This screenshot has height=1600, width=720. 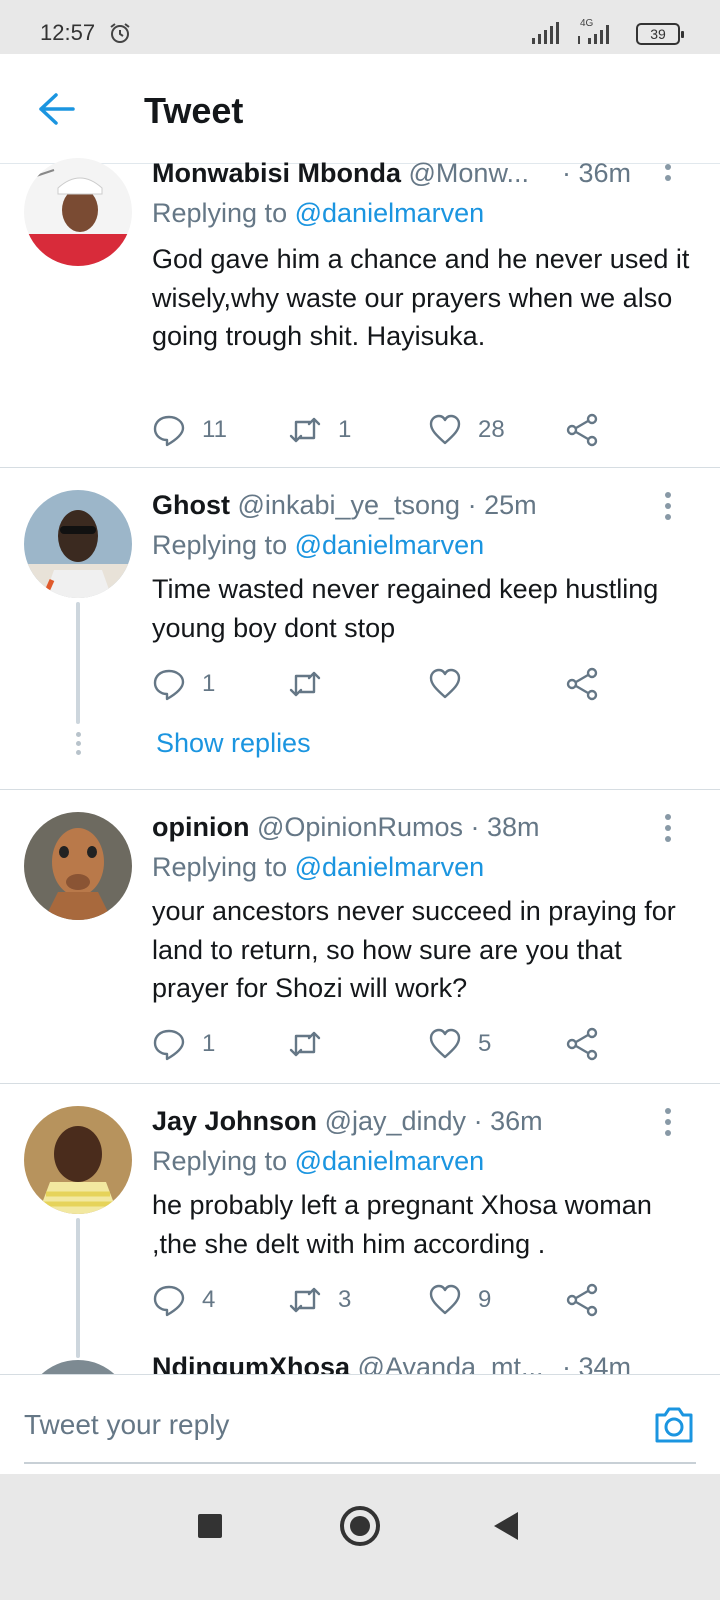 I want to click on tweet-time: · 25m, so click(x=502, y=505).